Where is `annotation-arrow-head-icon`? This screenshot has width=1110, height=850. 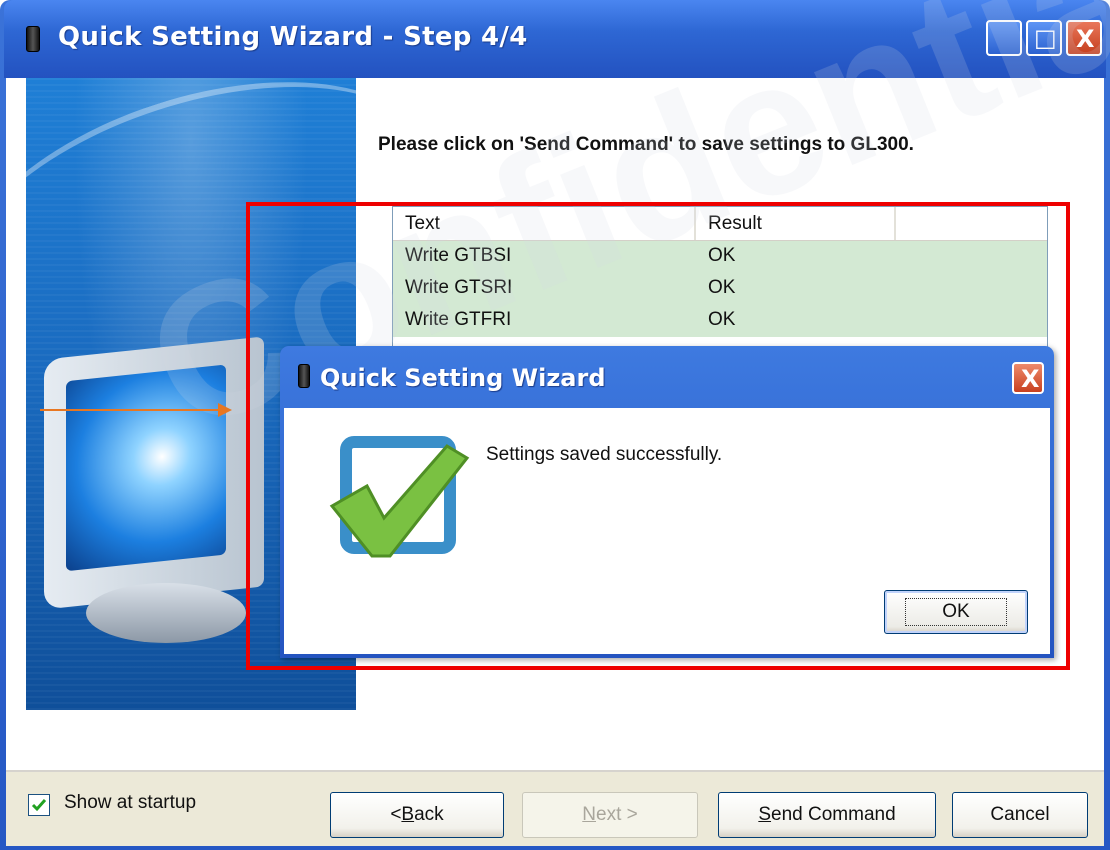
annotation-arrow-head-icon is located at coordinates (225, 410).